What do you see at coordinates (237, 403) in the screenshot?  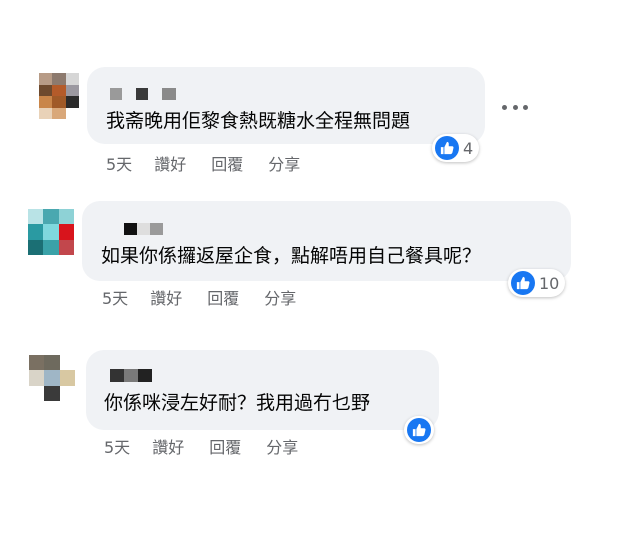 I see `comment-text: 你係咪浸左好耐？我用過冇乜野` at bounding box center [237, 403].